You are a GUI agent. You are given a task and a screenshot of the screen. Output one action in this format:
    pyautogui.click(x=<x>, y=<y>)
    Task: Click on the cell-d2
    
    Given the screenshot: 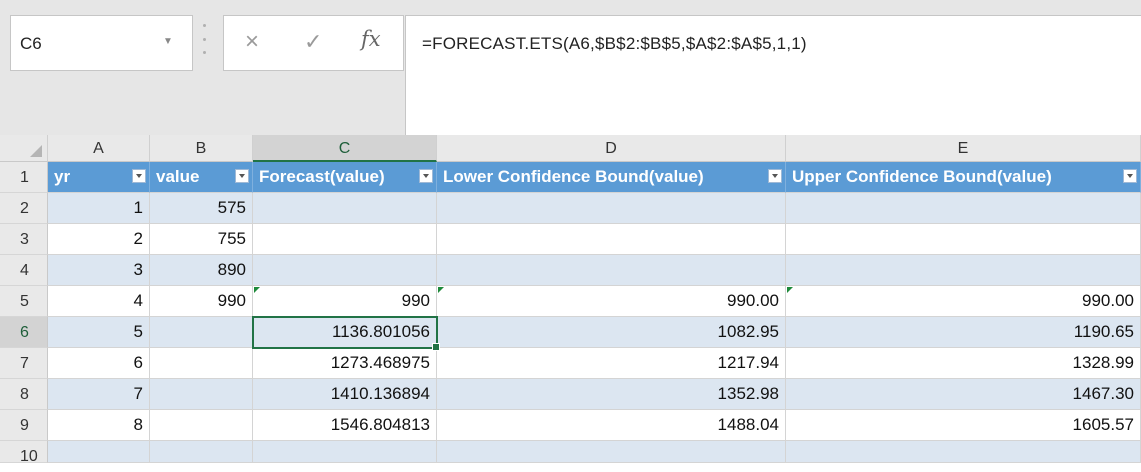 What is the action you would take?
    pyautogui.click(x=611, y=208)
    